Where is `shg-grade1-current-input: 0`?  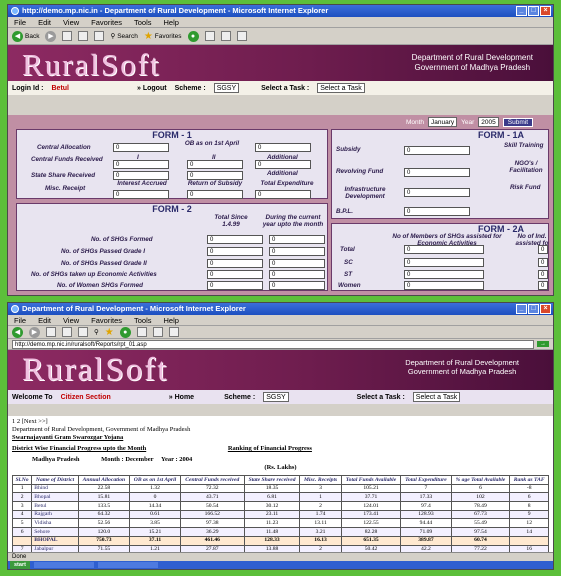
shg-grade1-current-input: 0 is located at coordinates (297, 251).